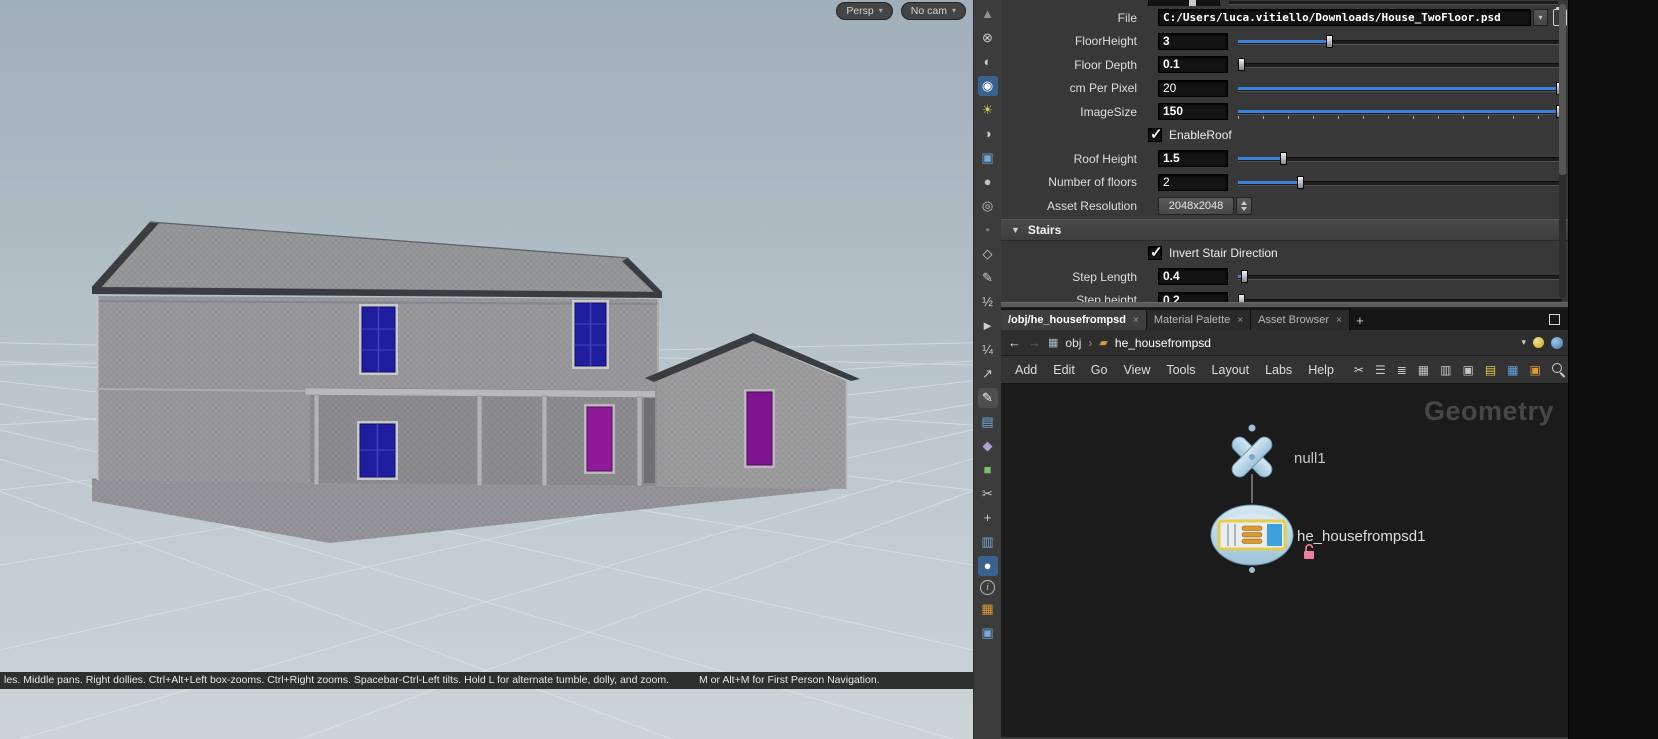 Image resolution: width=1658 pixels, height=739 pixels. I want to click on color-grid-icon: ▦, so click(988, 609).